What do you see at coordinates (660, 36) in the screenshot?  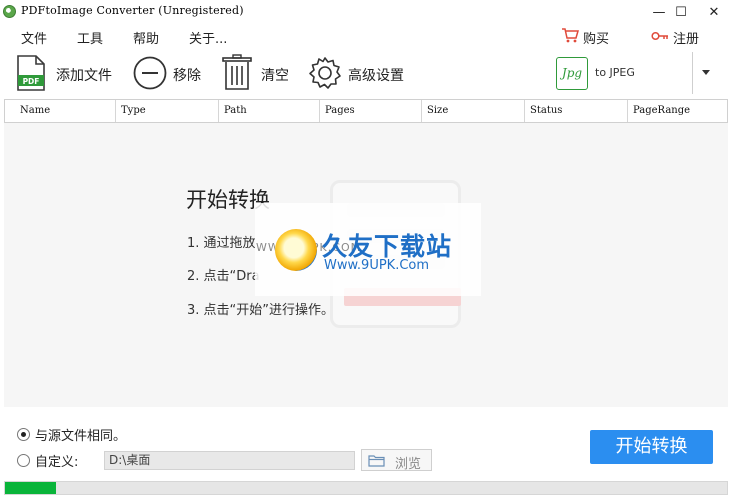 I see `key-icon` at bounding box center [660, 36].